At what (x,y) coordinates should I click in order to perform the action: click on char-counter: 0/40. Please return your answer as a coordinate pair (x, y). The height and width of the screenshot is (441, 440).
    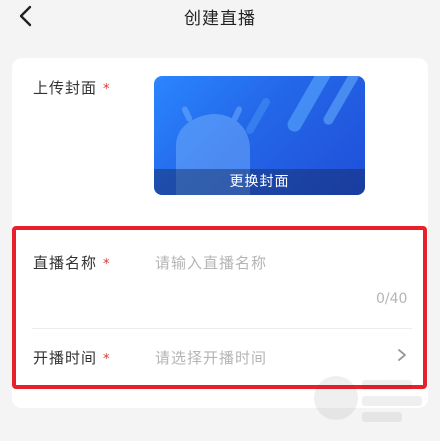
    Looking at the image, I should click on (392, 299).